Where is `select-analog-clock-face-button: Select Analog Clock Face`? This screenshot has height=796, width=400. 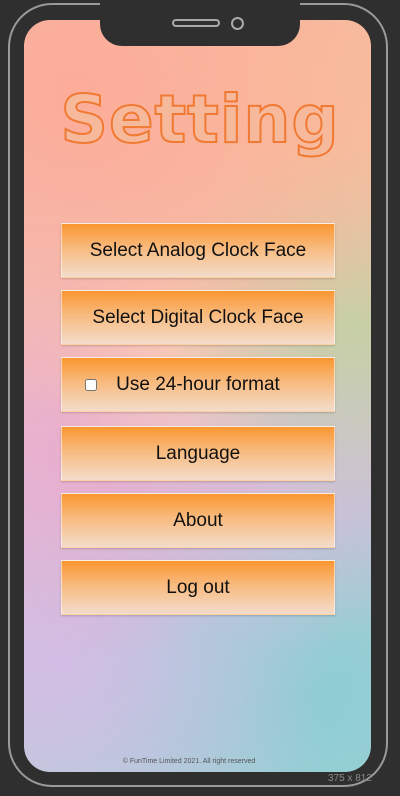
select-analog-clock-face-button: Select Analog Clock Face is located at coordinates (198, 250).